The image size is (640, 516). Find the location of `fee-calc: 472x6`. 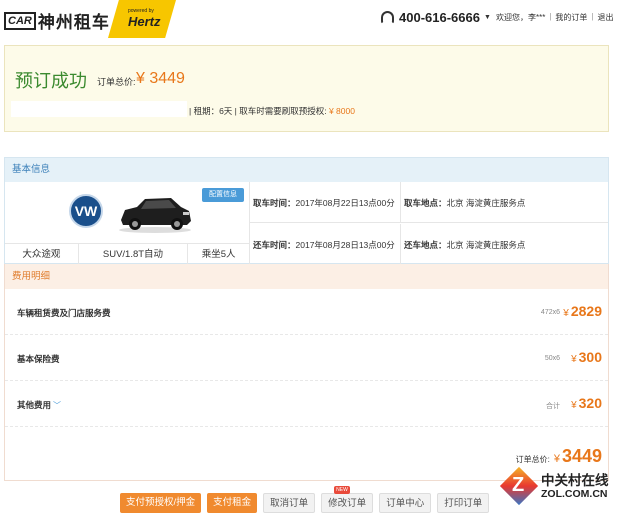

fee-calc: 472x6 is located at coordinates (550, 312).